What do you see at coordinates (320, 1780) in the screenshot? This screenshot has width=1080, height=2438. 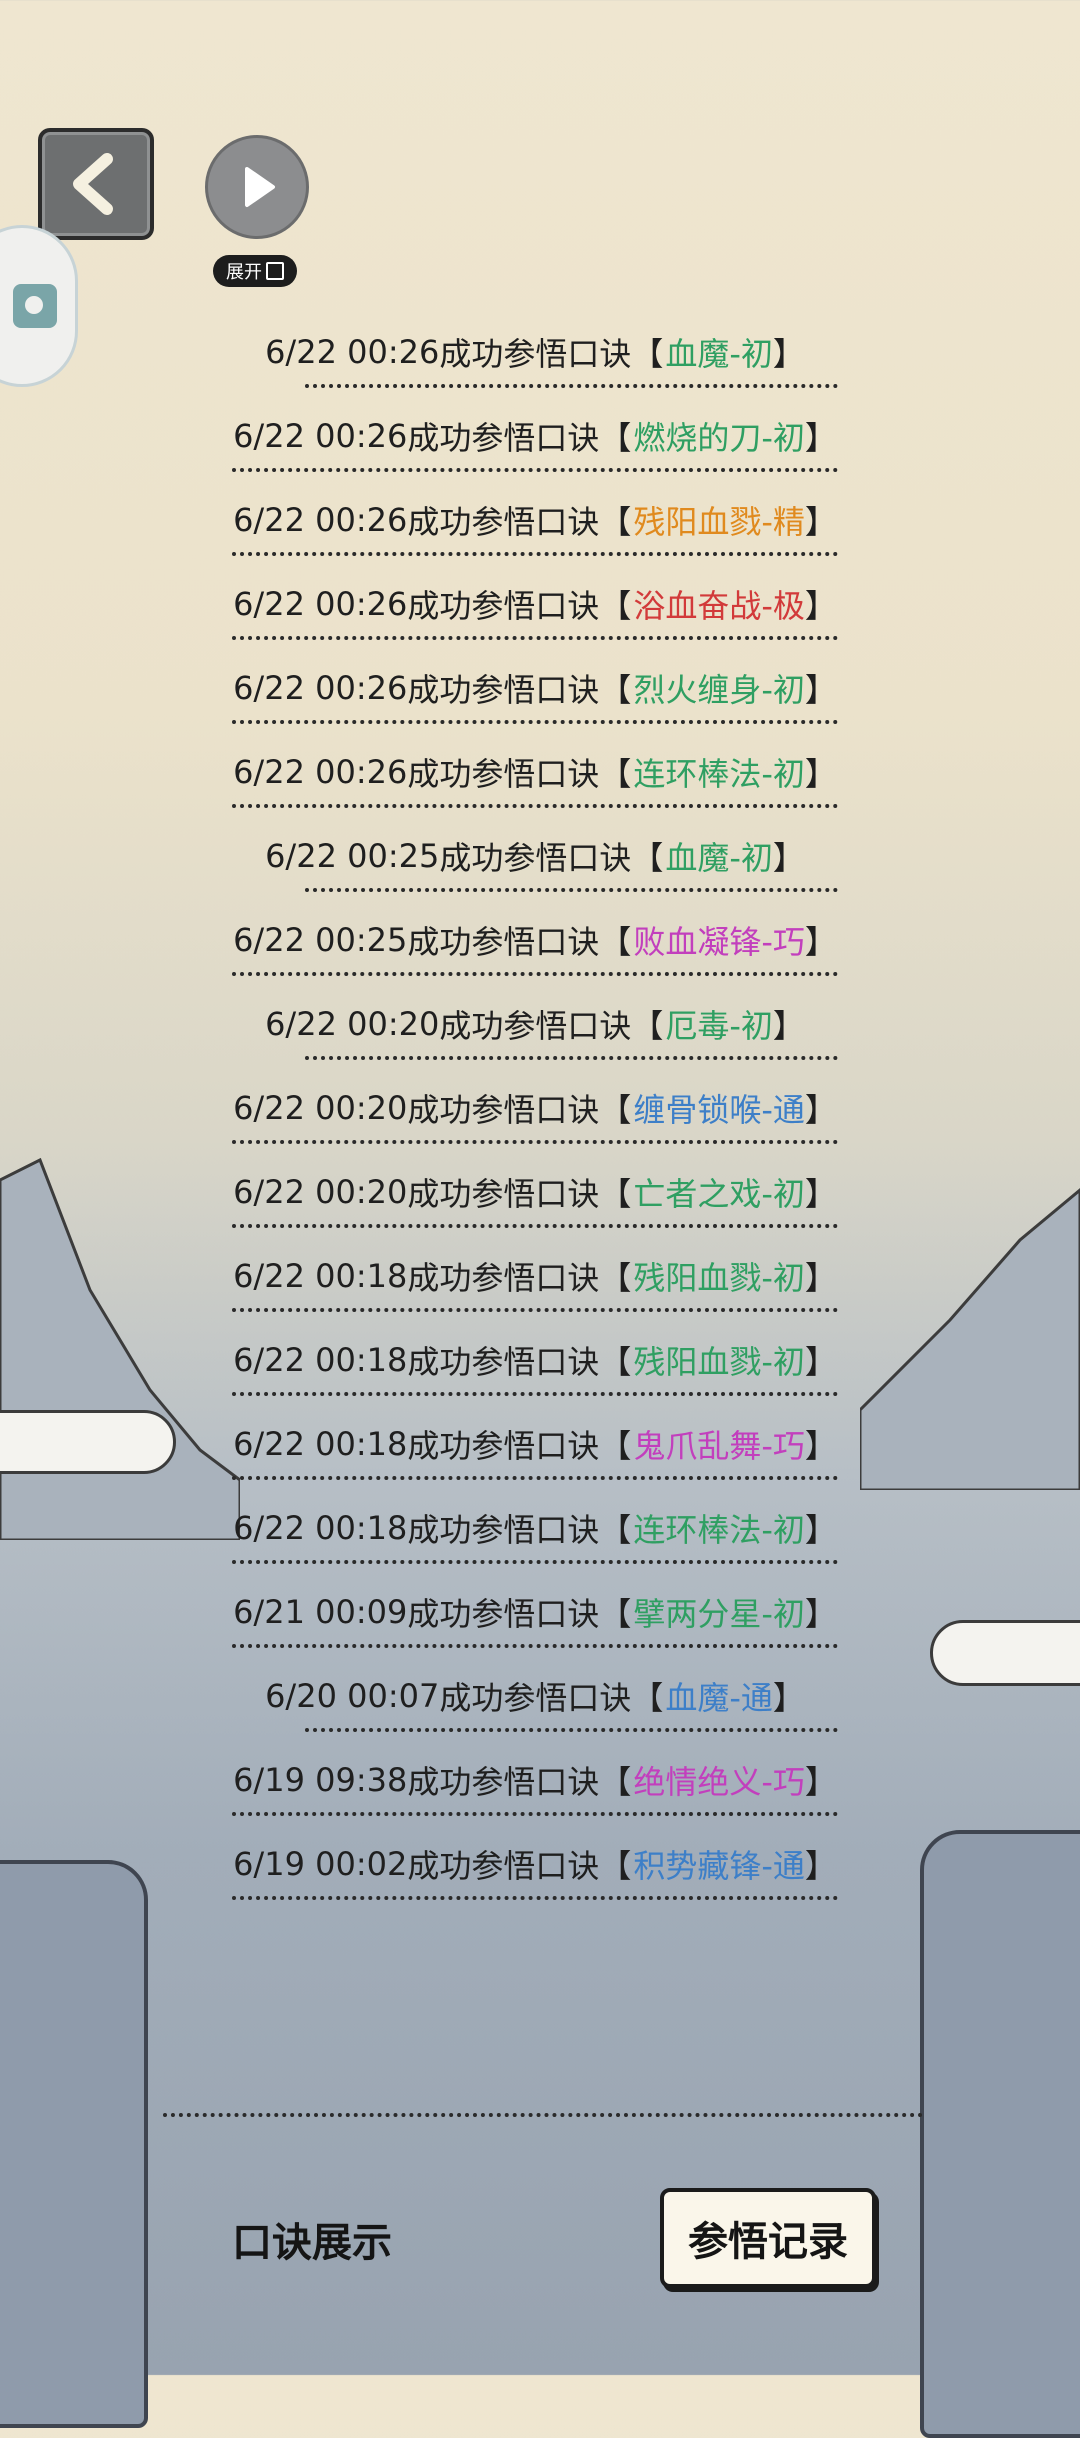 I see `record-time: 6/19 09:38` at bounding box center [320, 1780].